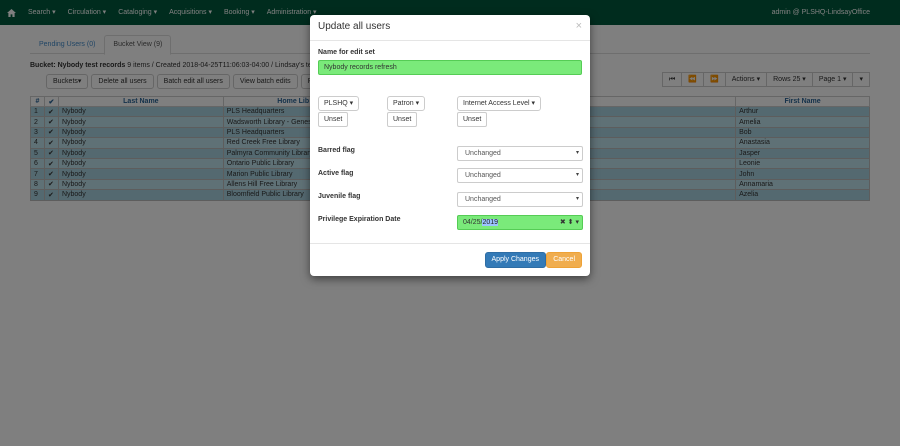  What do you see at coordinates (577, 222) in the screenshot?
I see `calendar-dropdown-icon: ▾` at bounding box center [577, 222].